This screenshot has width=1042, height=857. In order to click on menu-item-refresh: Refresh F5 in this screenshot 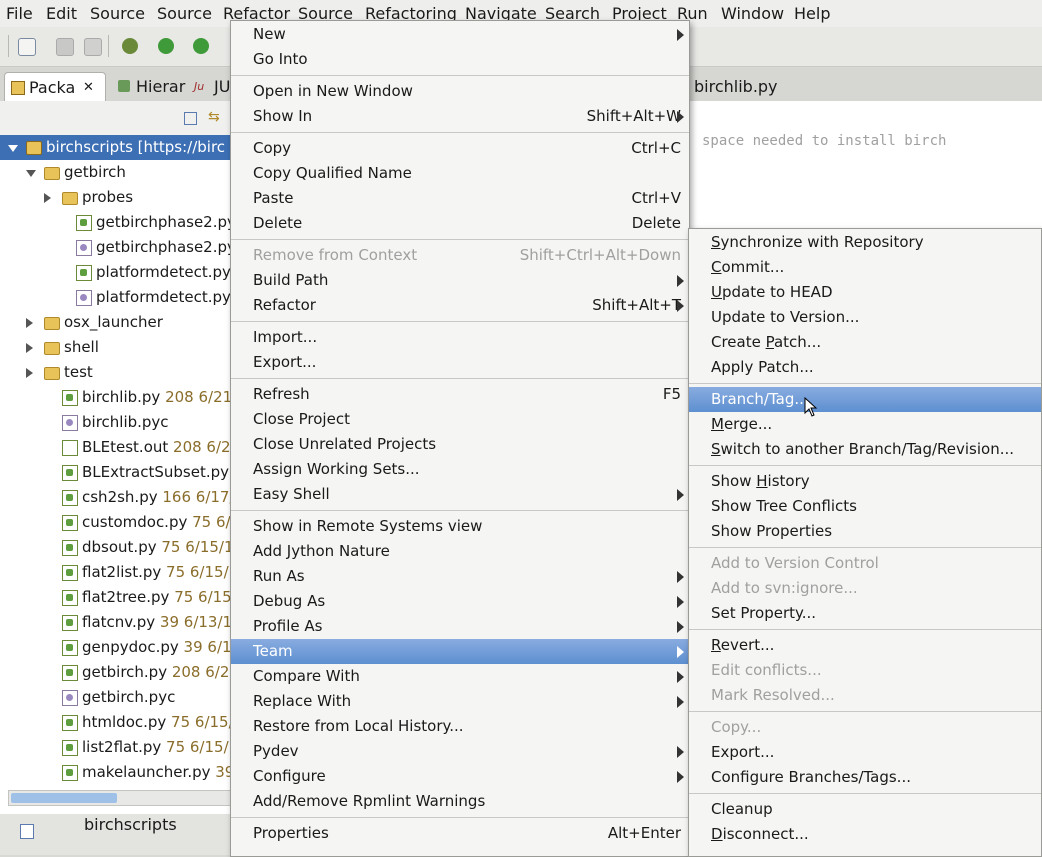, I will do `click(460, 394)`.